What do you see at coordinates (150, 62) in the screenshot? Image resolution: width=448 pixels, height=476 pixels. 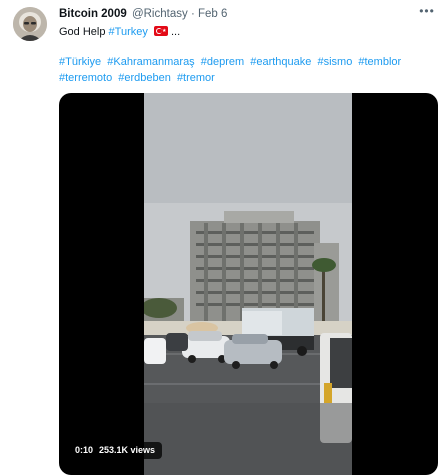 I see `hashtag-link: #Kahramanmaraş` at bounding box center [150, 62].